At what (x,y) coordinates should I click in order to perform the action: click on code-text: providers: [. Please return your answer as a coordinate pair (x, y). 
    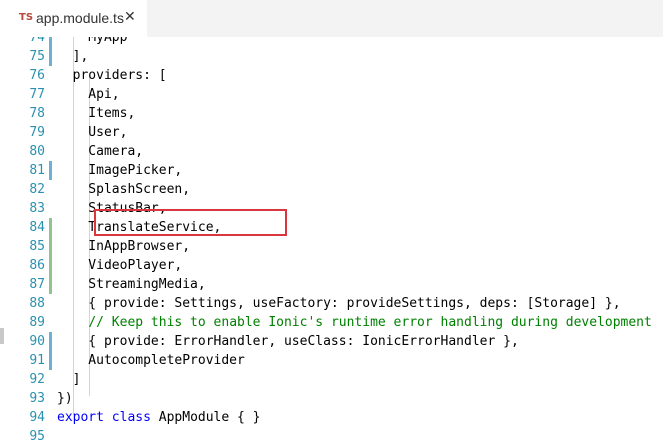
    Looking at the image, I should click on (112, 75).